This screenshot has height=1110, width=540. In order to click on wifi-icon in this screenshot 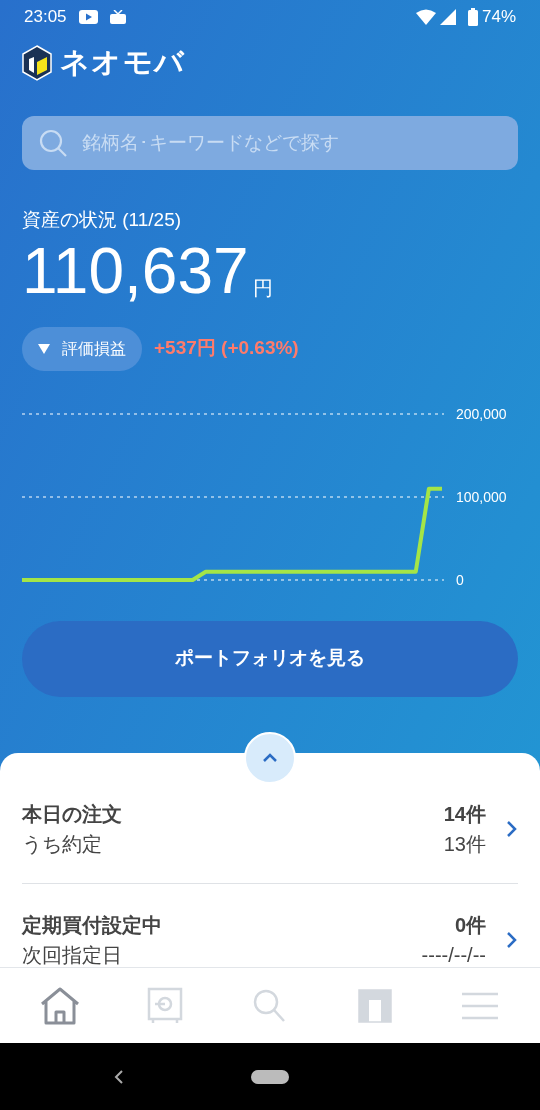, I will do `click(425, 17)`.